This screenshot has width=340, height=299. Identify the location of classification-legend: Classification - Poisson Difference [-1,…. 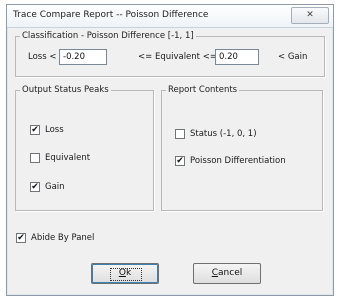
(108, 36).